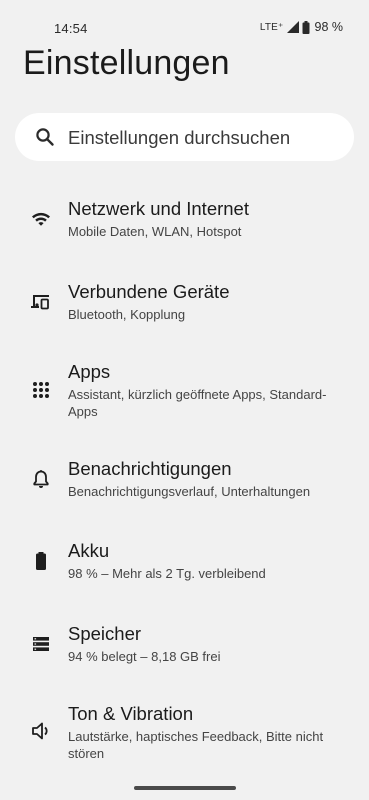 The image size is (369, 800). I want to click on devices-icon, so click(41, 302).